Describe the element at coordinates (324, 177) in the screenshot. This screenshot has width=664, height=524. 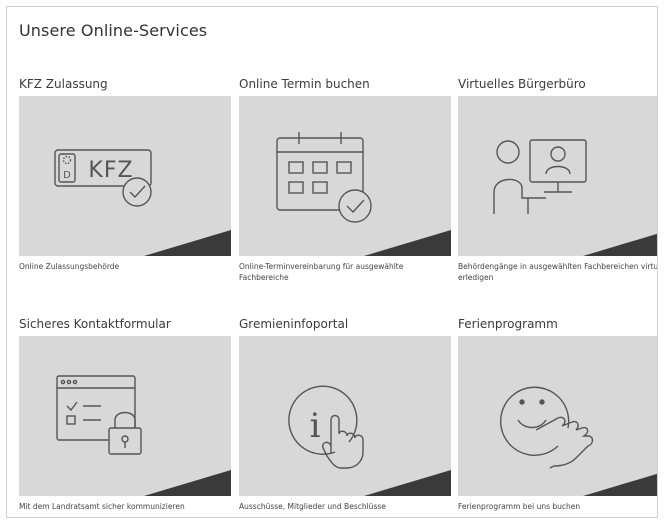
I see `calendar-check-icon` at that location.